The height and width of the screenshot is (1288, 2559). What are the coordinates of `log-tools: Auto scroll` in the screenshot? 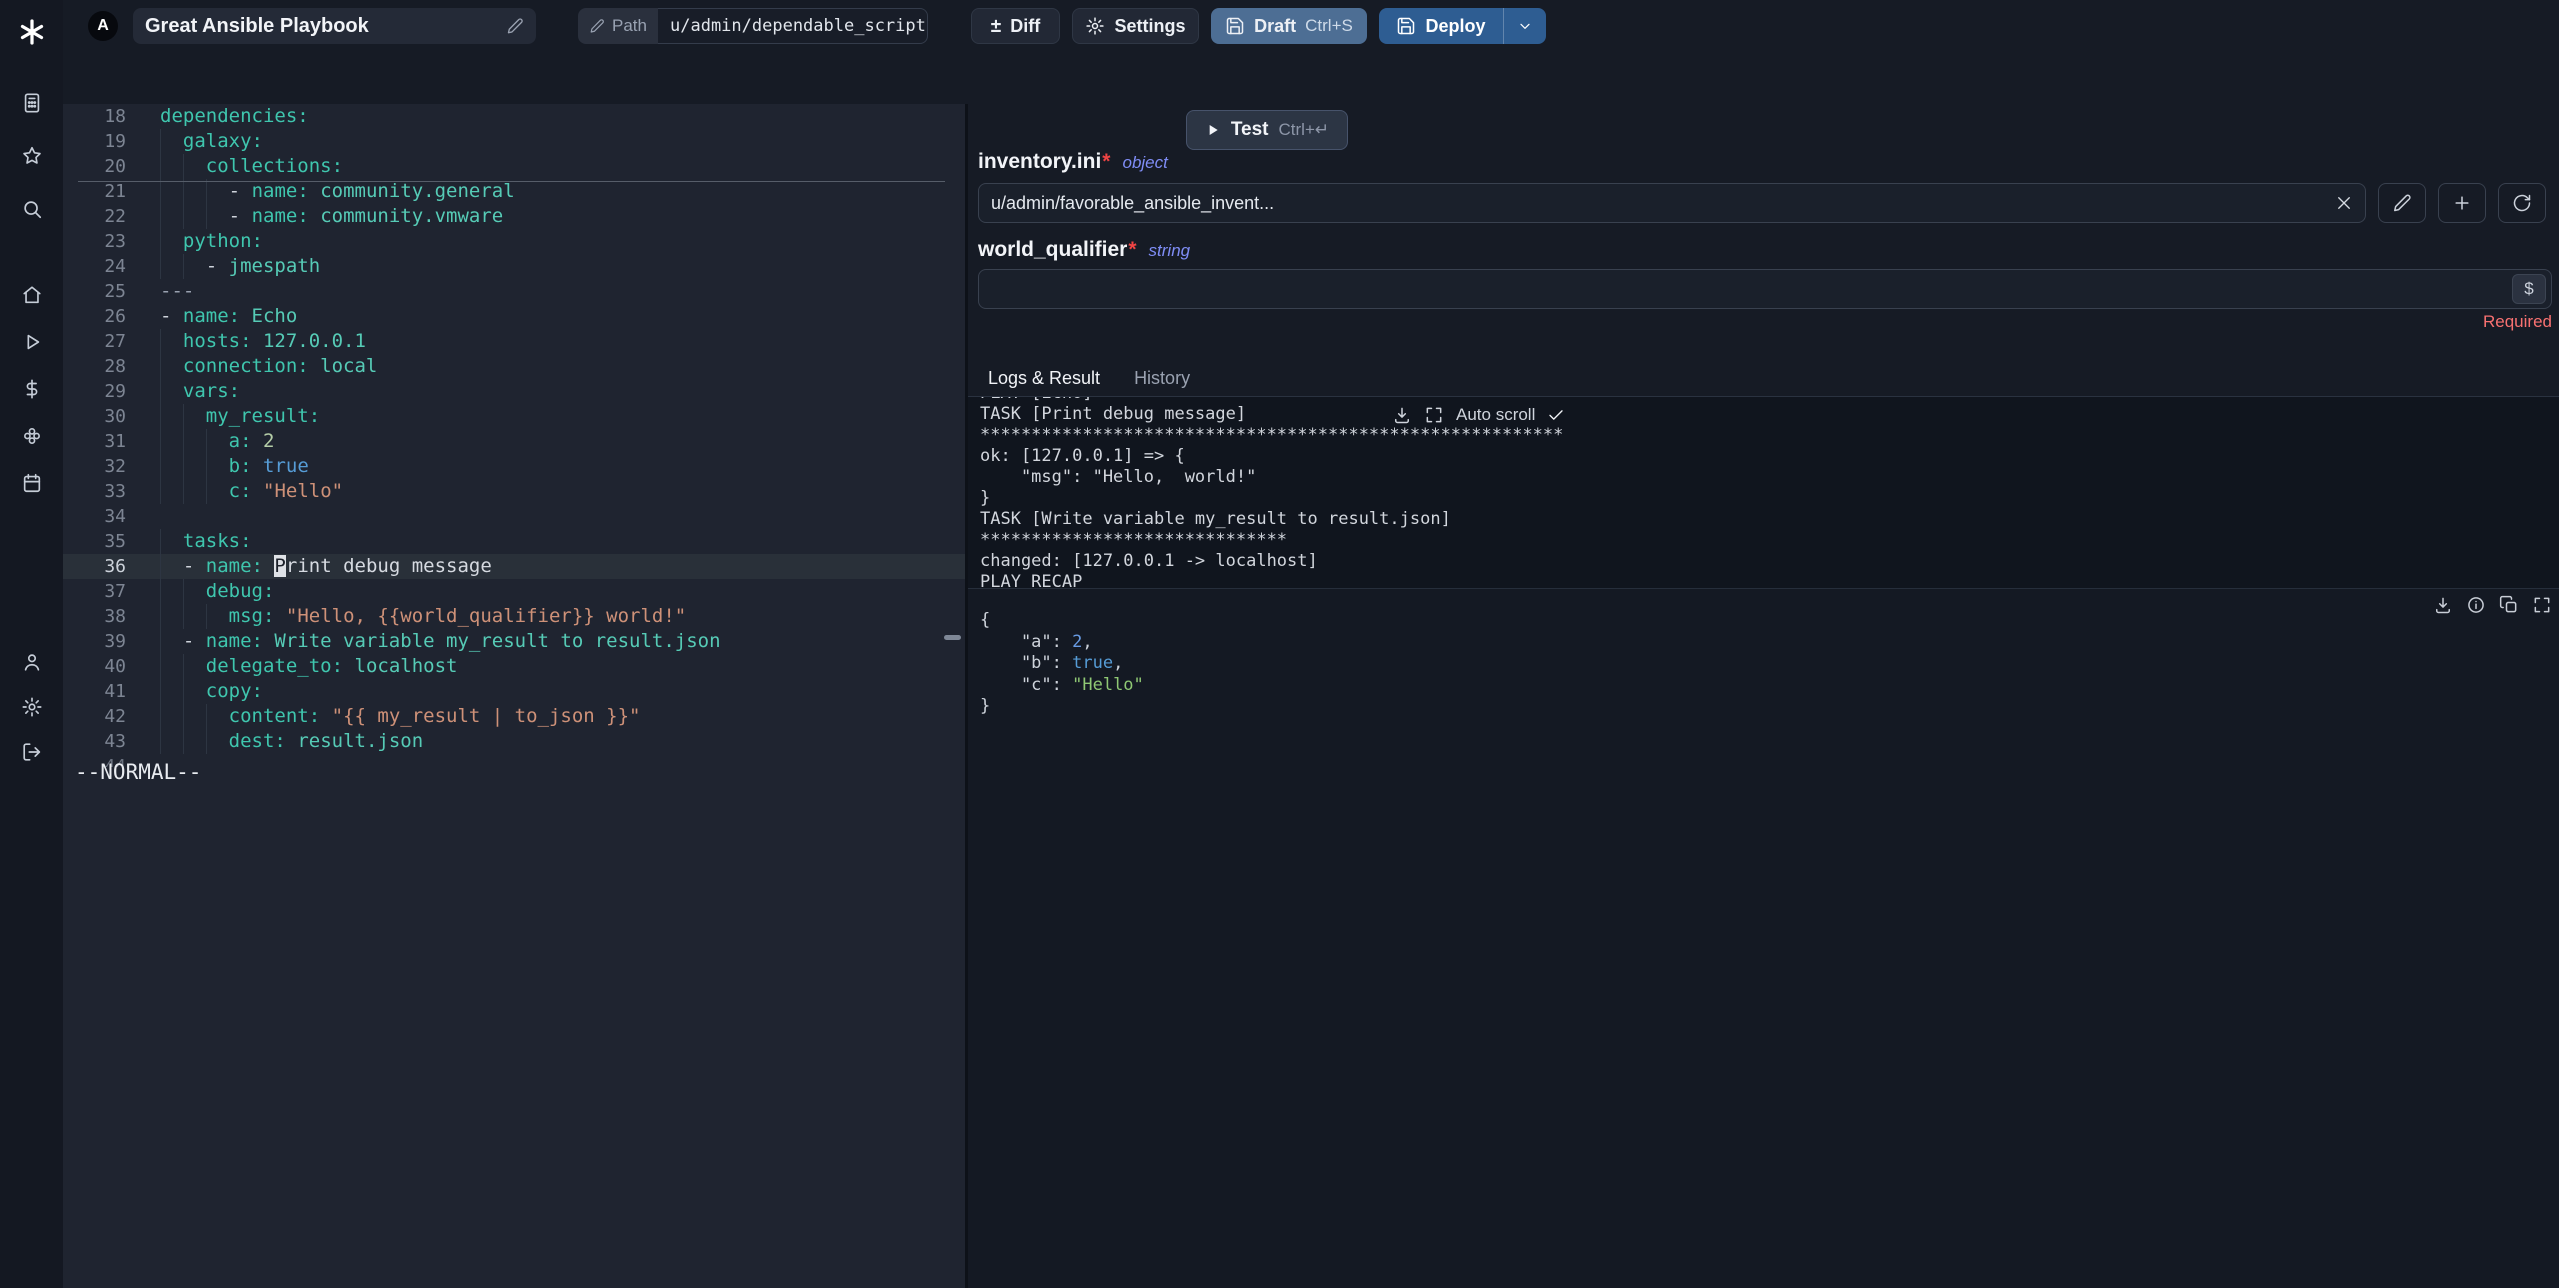 It's located at (1478, 415).